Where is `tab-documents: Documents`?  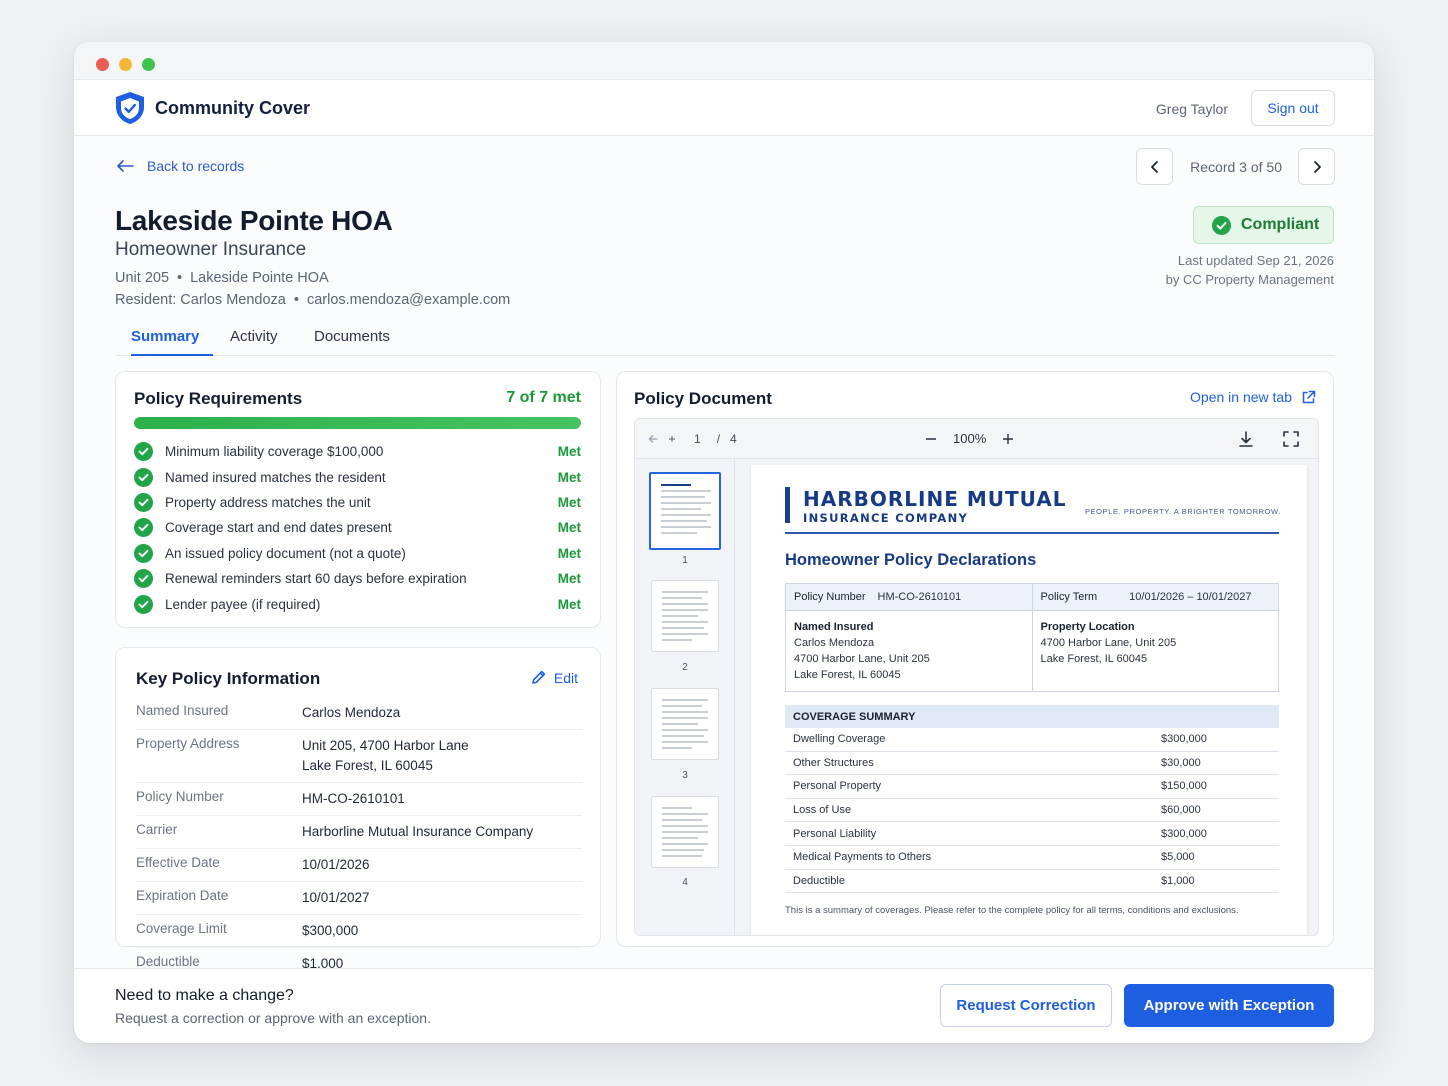
tab-documents: Documents is located at coordinates (352, 342).